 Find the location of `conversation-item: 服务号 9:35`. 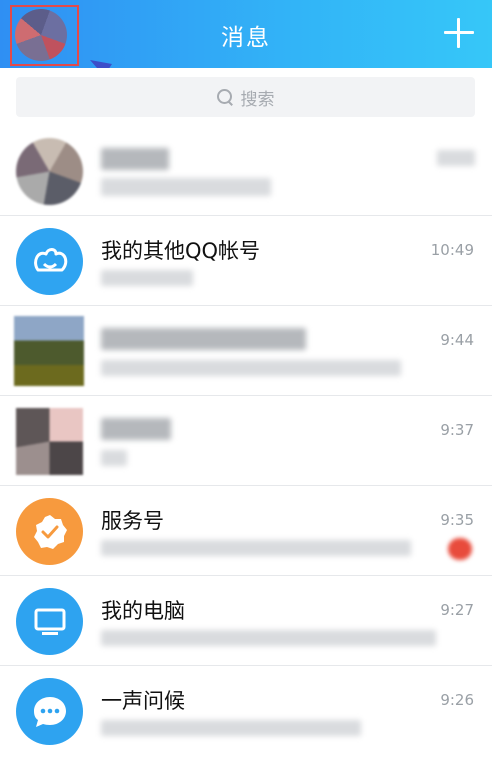

conversation-item: 服务号 9:35 is located at coordinates (246, 531).